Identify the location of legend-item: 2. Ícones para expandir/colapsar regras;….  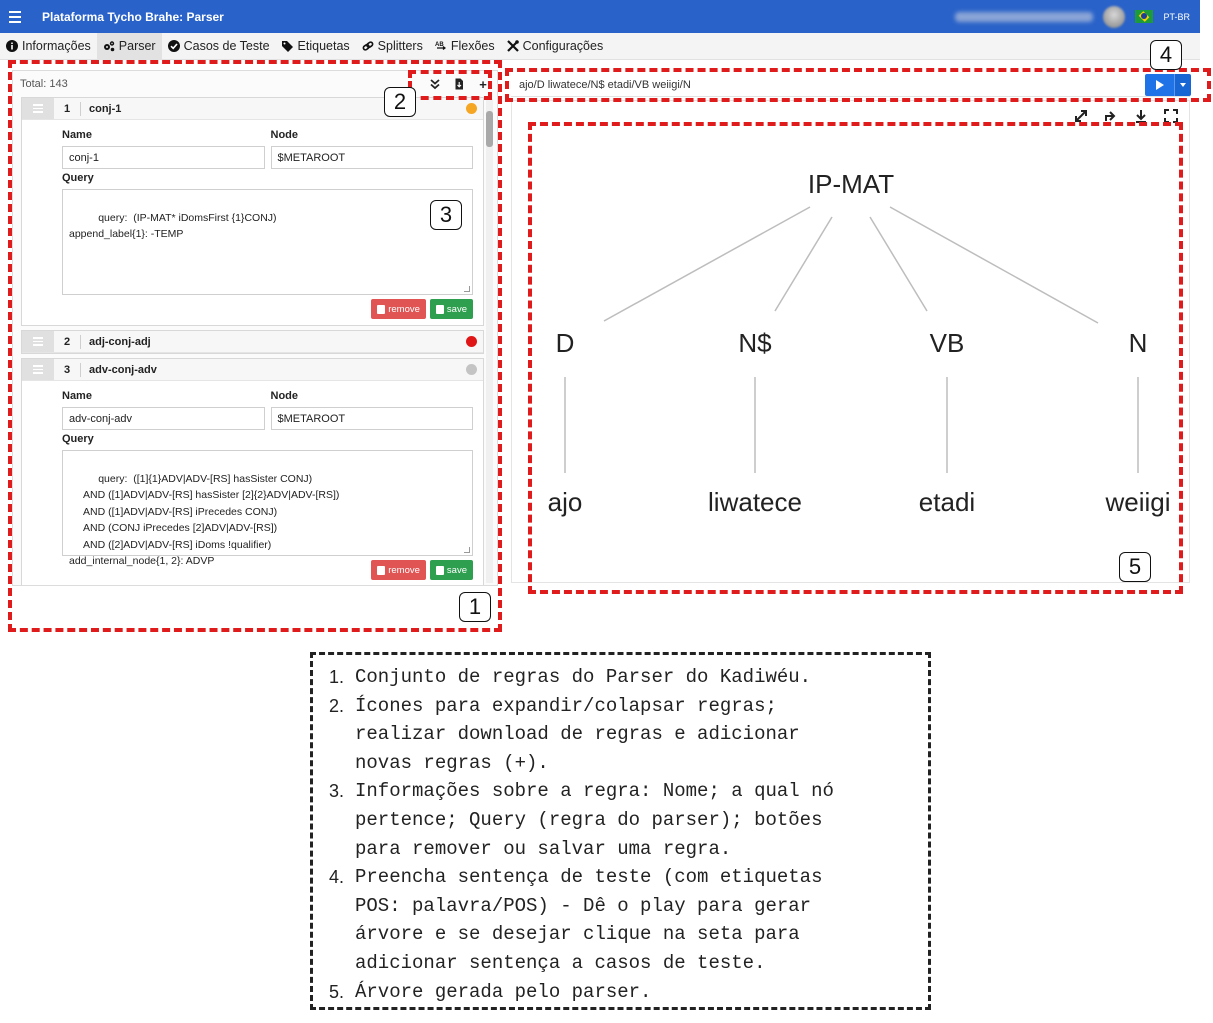
(621, 735).